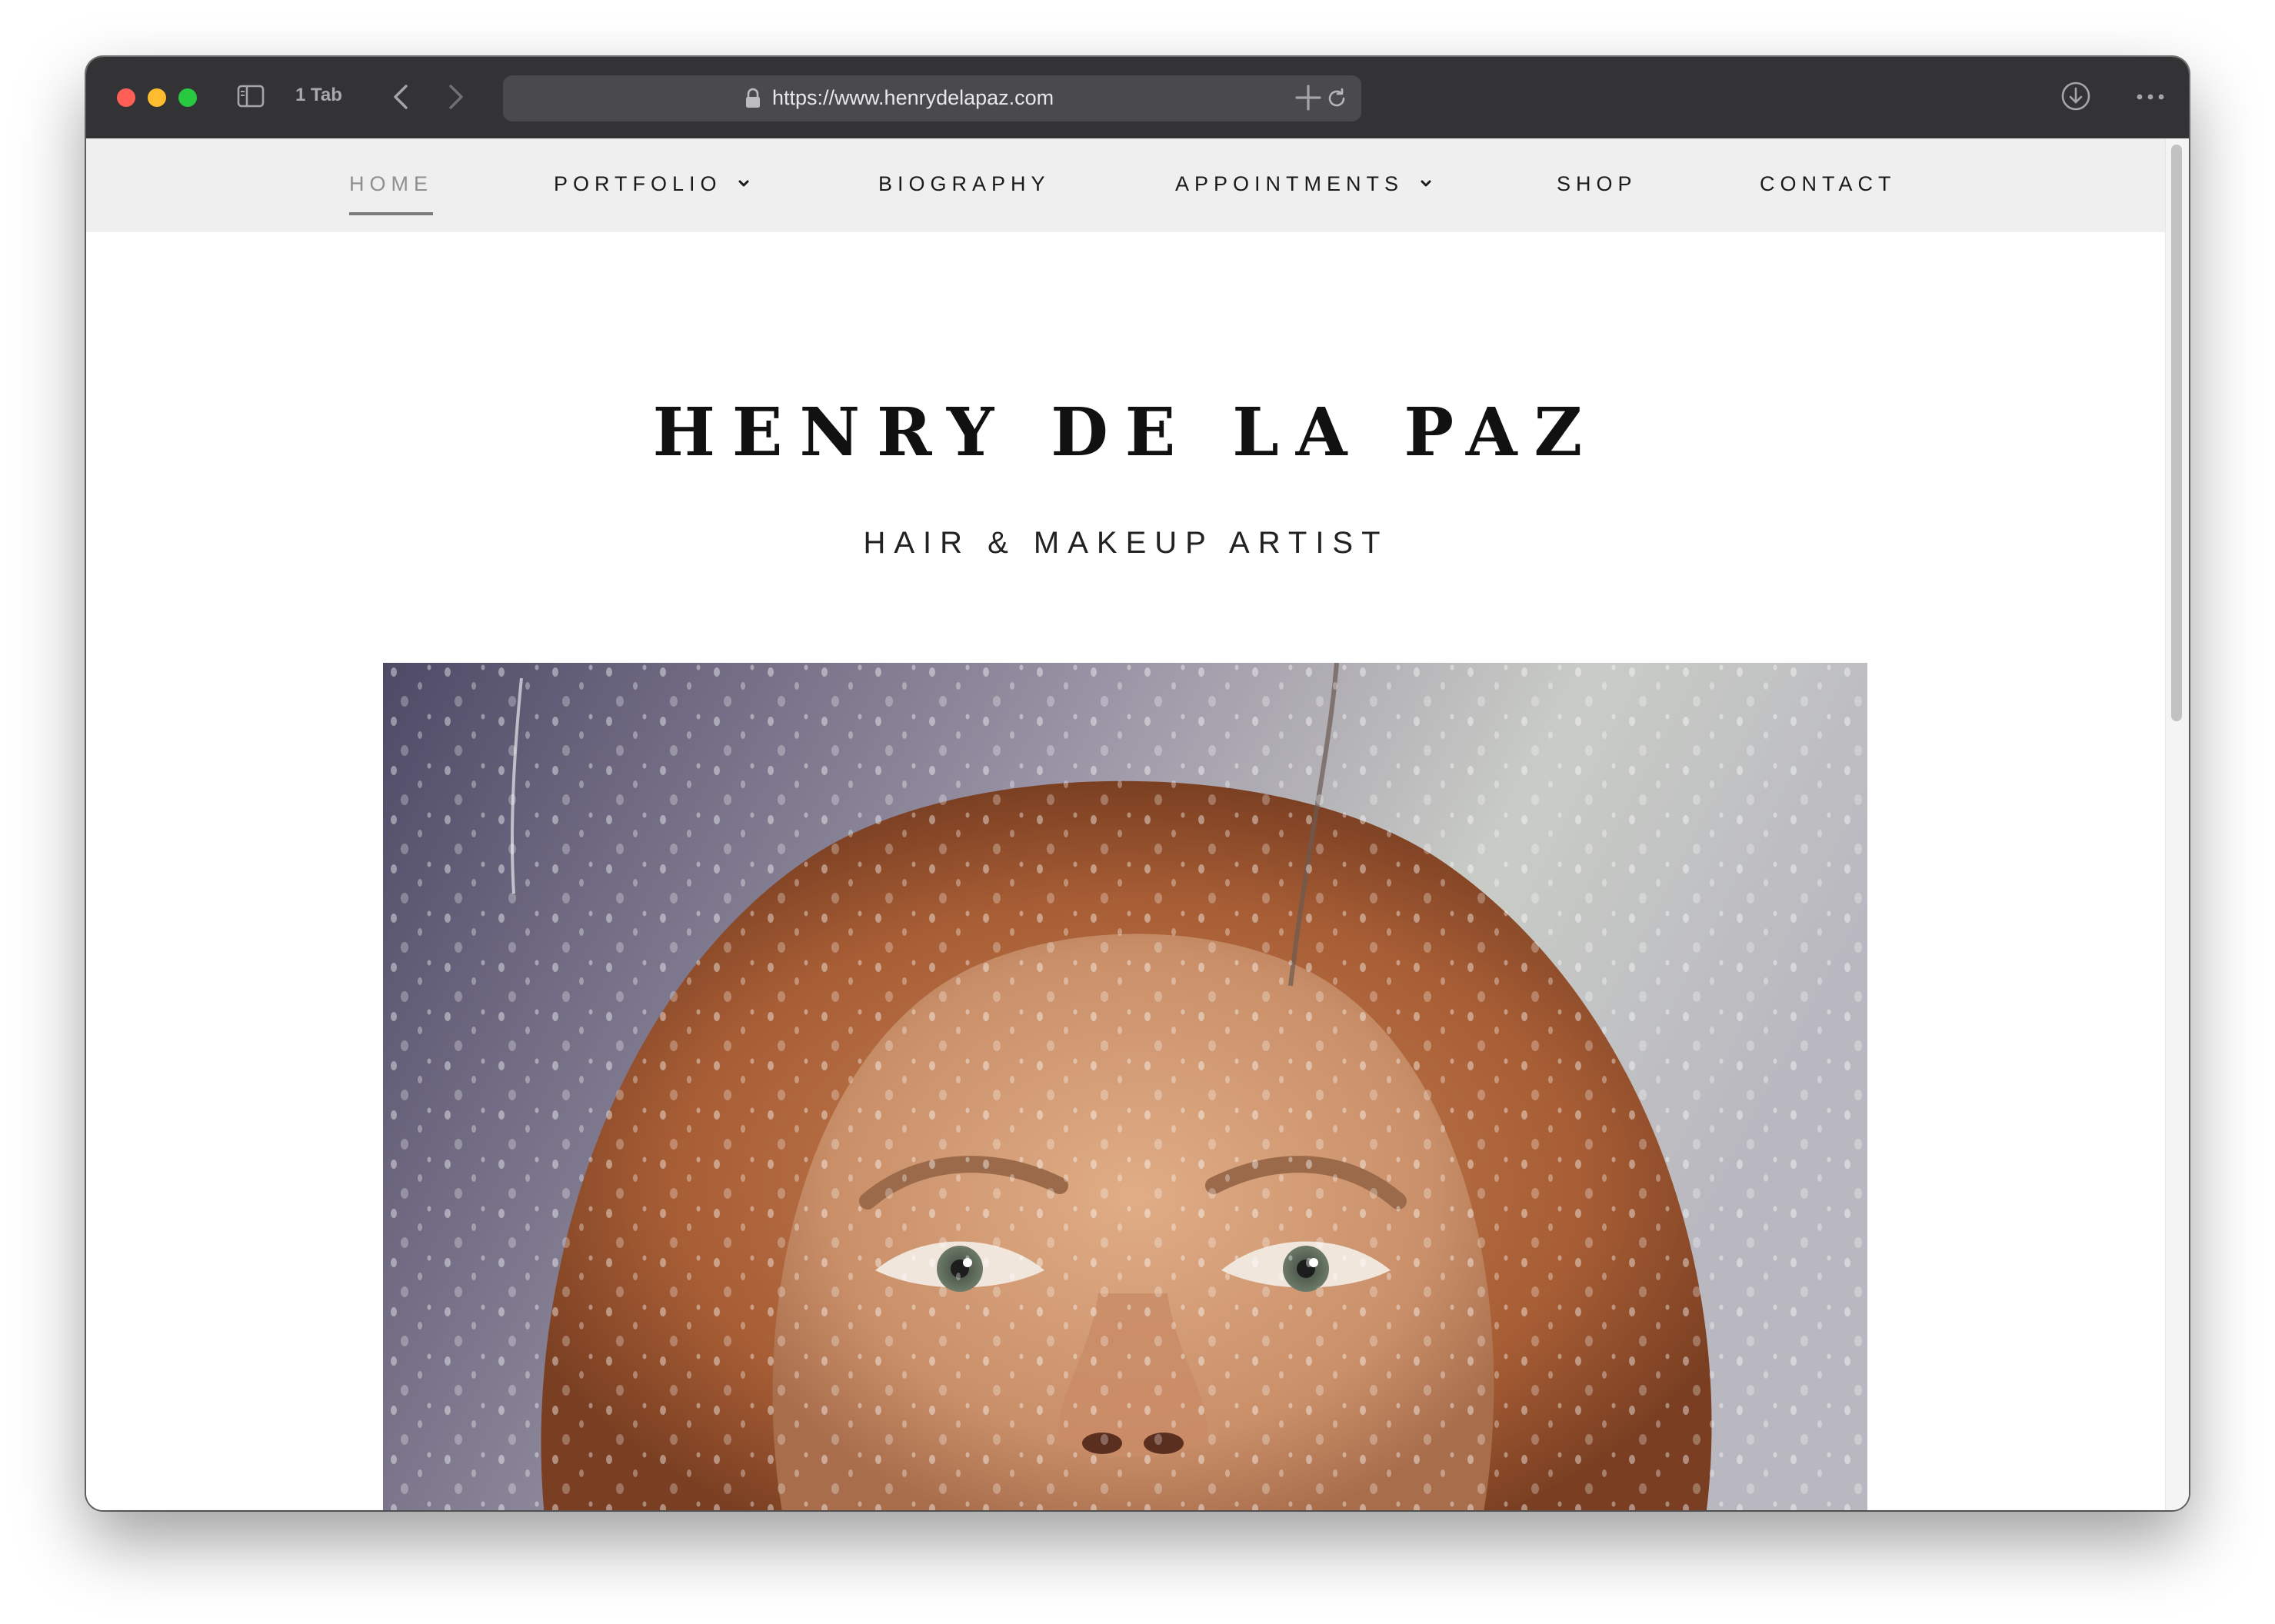  Describe the element at coordinates (391, 183) in the screenshot. I see `nav-home-label: HOME` at that location.